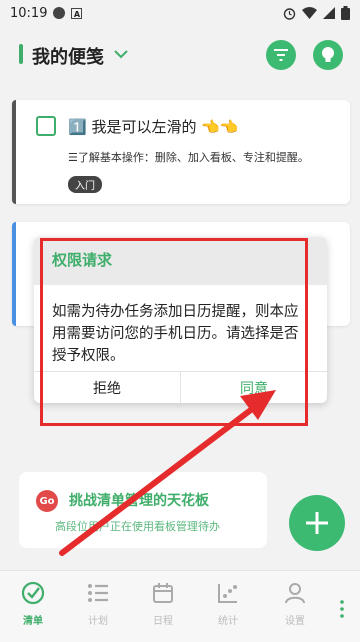 The height and width of the screenshot is (642, 360). What do you see at coordinates (29, 13) in the screenshot?
I see `status-time: 10:19` at bounding box center [29, 13].